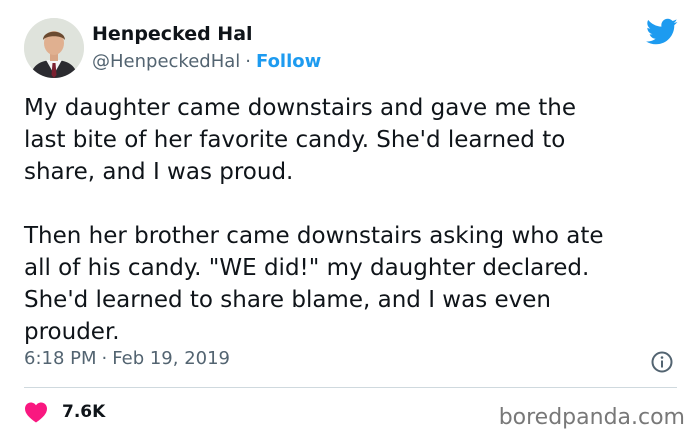 The height and width of the screenshot is (441, 700). I want to click on avatar, so click(54, 48).